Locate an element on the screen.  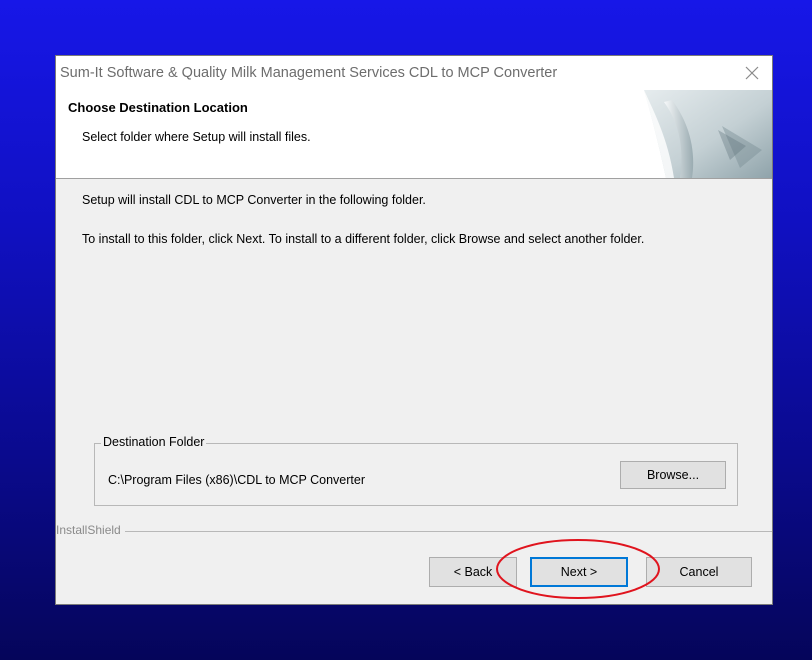
close-icon is located at coordinates (752, 73).